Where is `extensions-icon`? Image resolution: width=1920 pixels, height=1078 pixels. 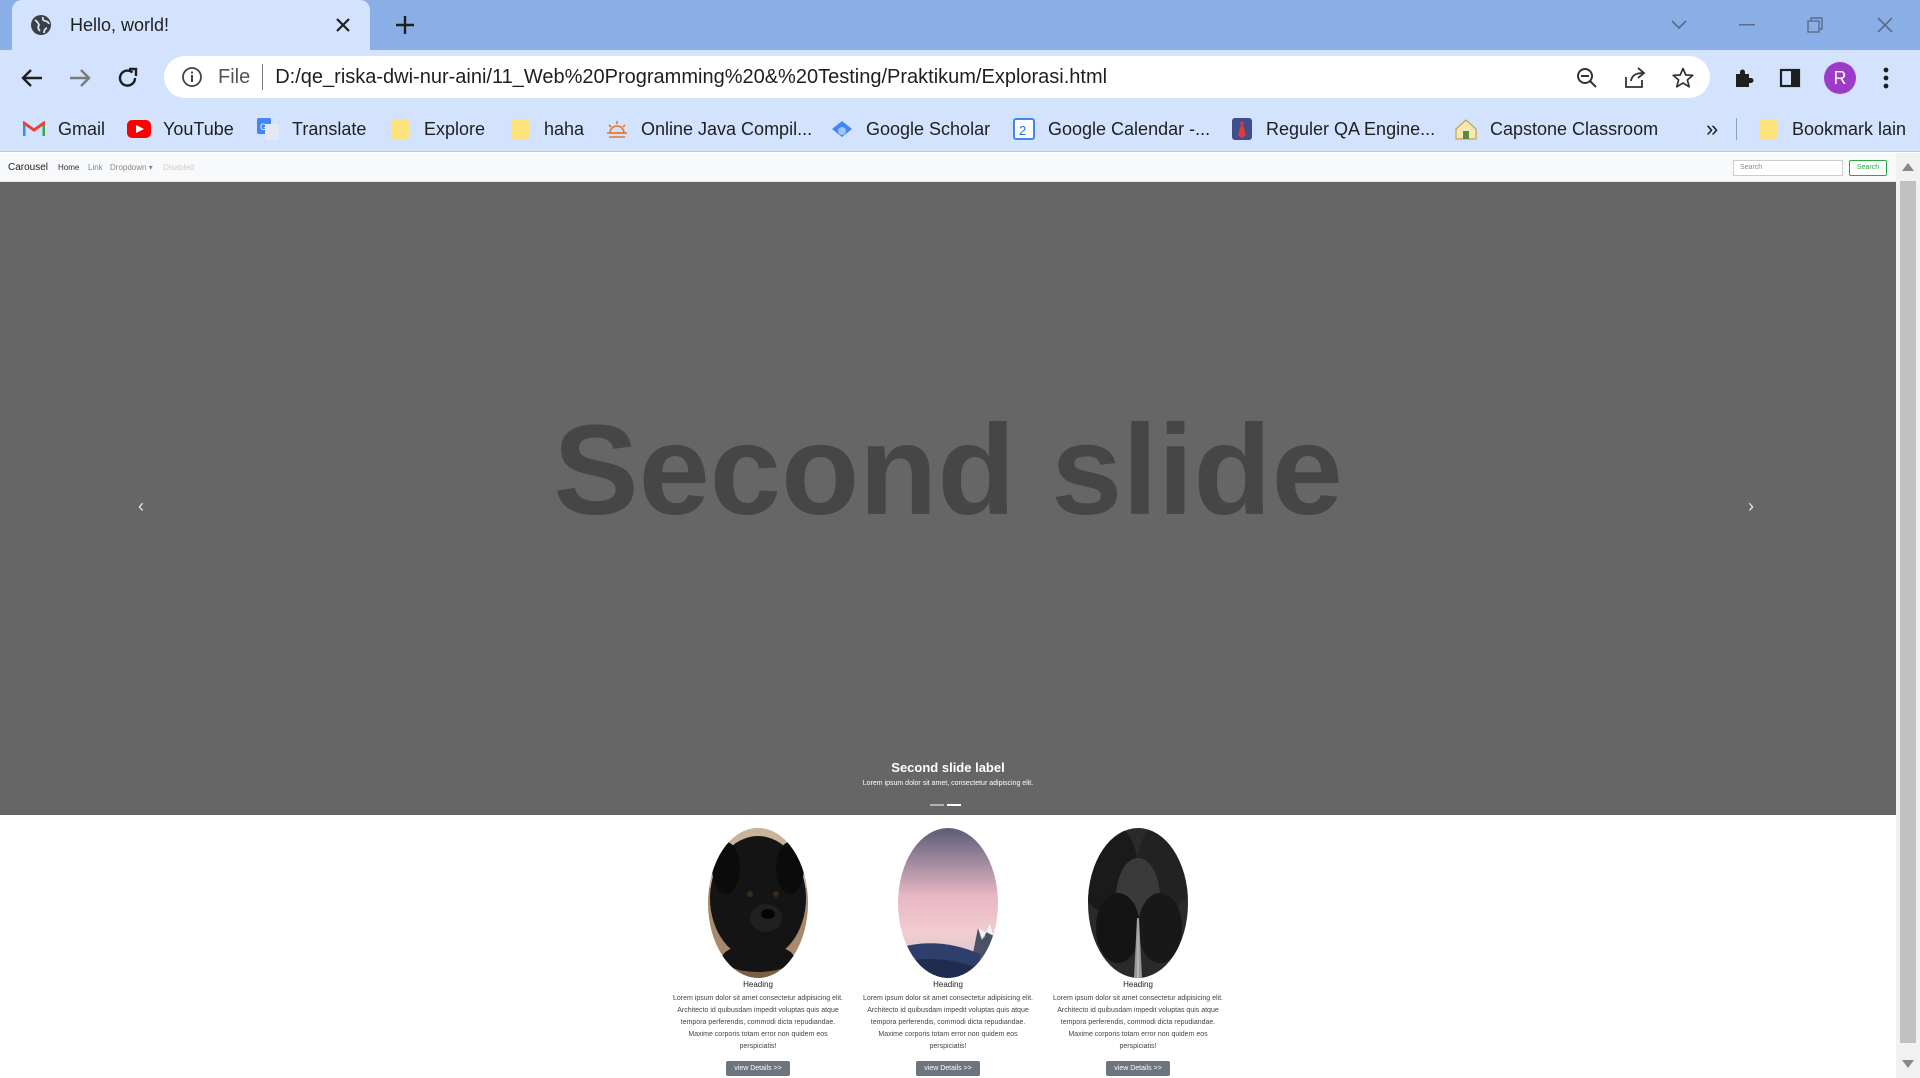
extensions-icon is located at coordinates (1744, 78).